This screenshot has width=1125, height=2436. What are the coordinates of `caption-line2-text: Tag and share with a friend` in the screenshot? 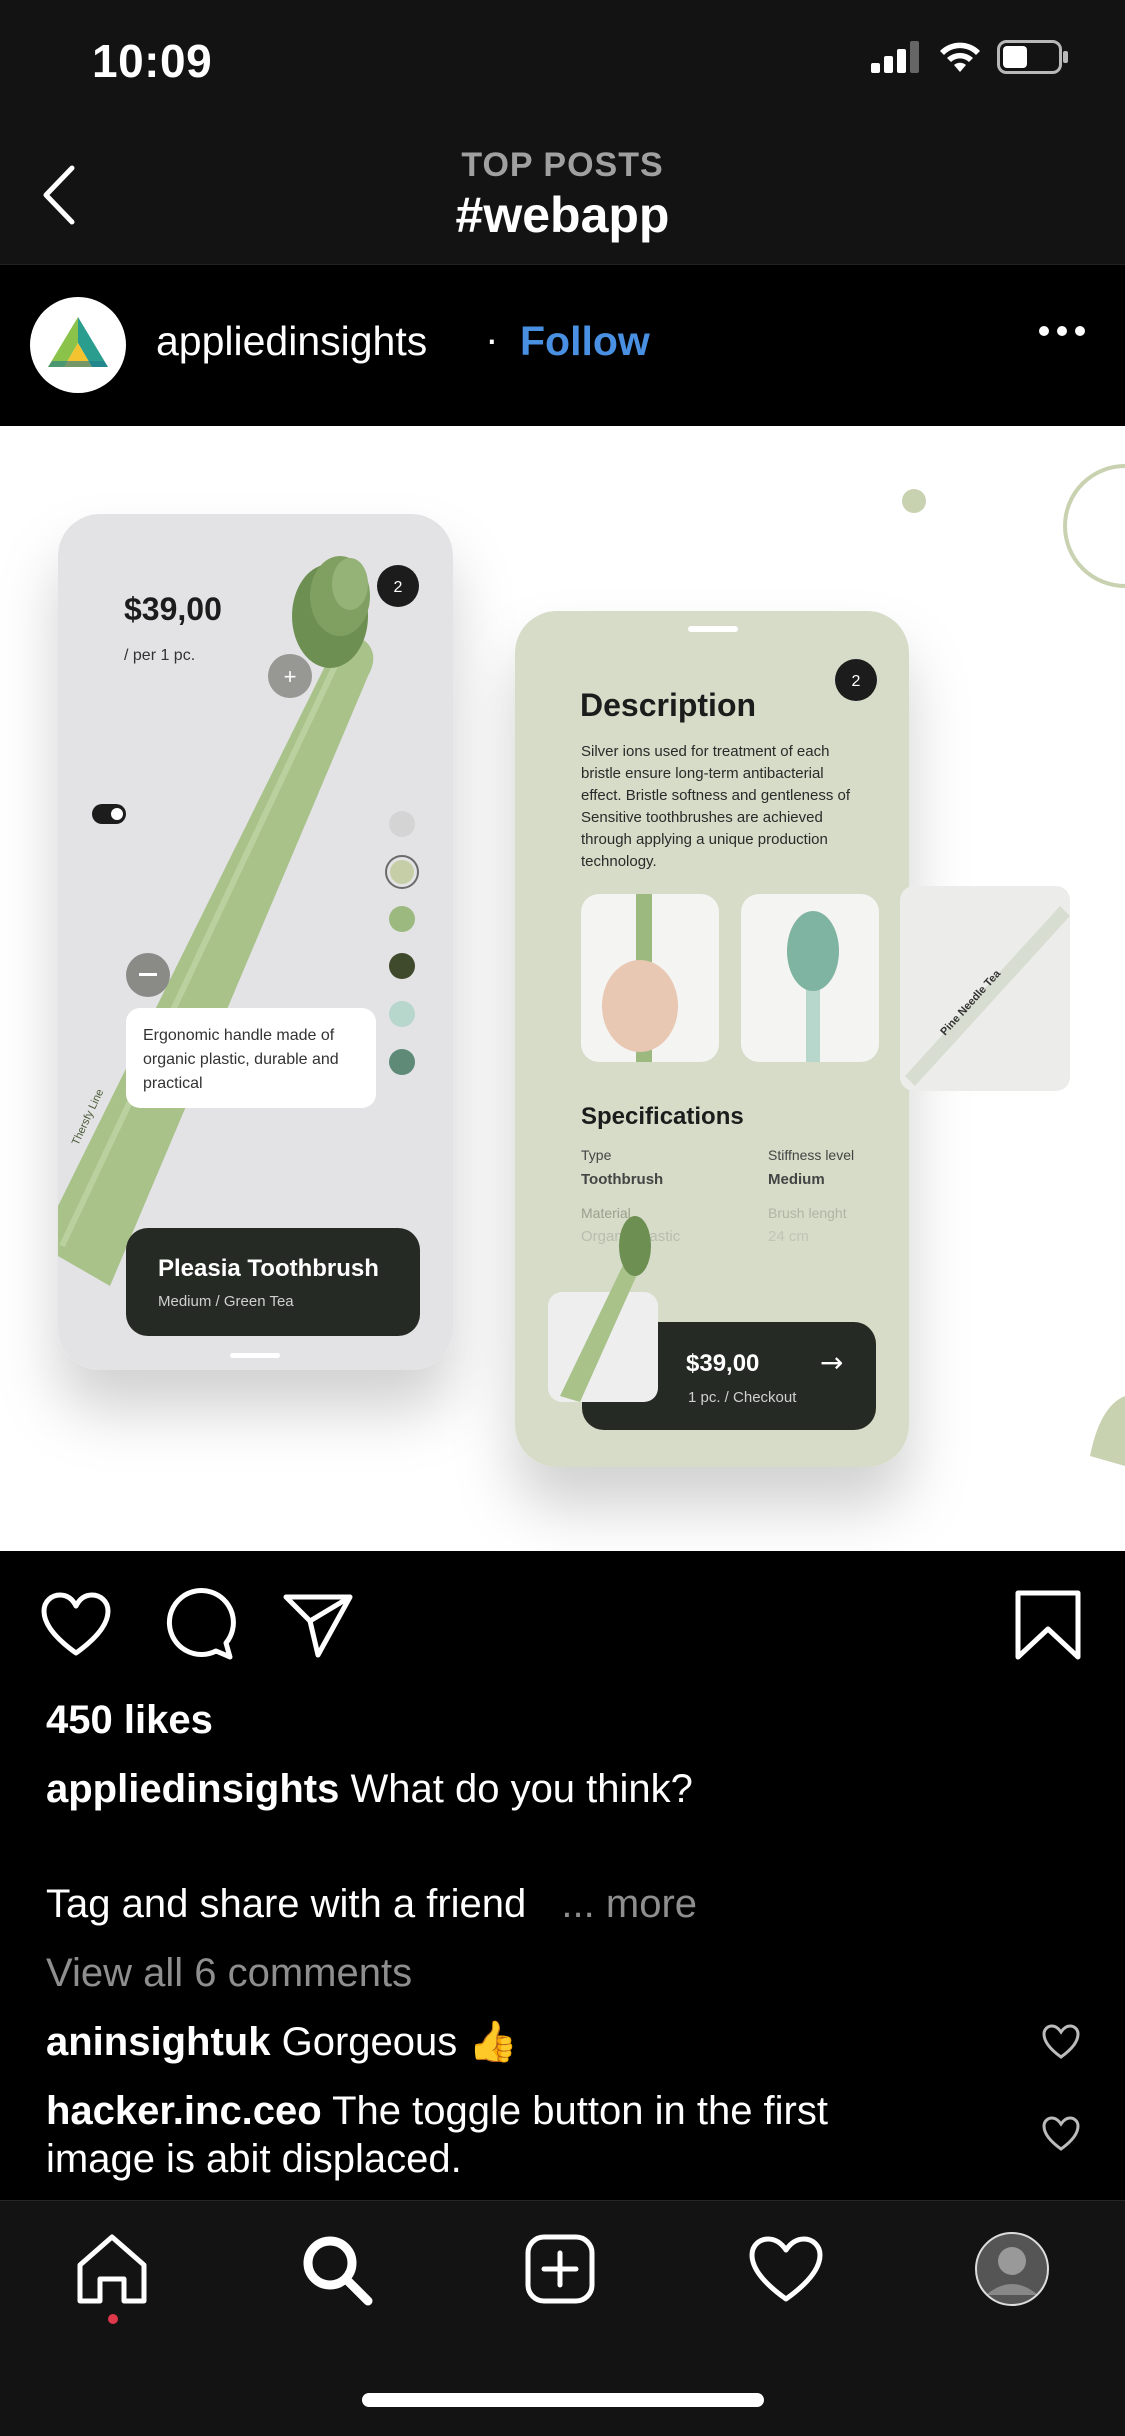 It's located at (286, 1904).